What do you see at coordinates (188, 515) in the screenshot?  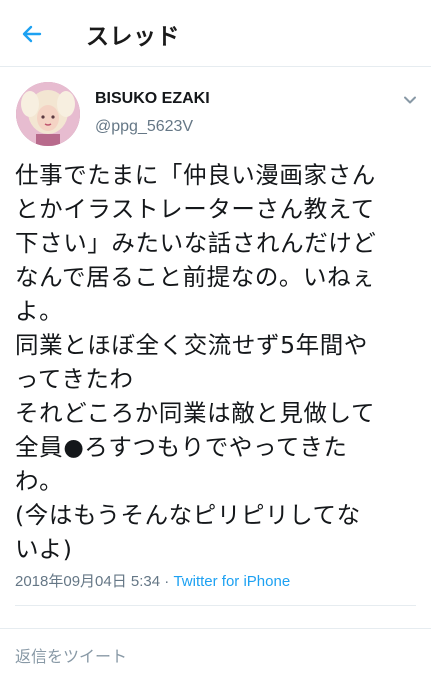 I see `tweet-line: (今はもうそんなピリピリしてな` at bounding box center [188, 515].